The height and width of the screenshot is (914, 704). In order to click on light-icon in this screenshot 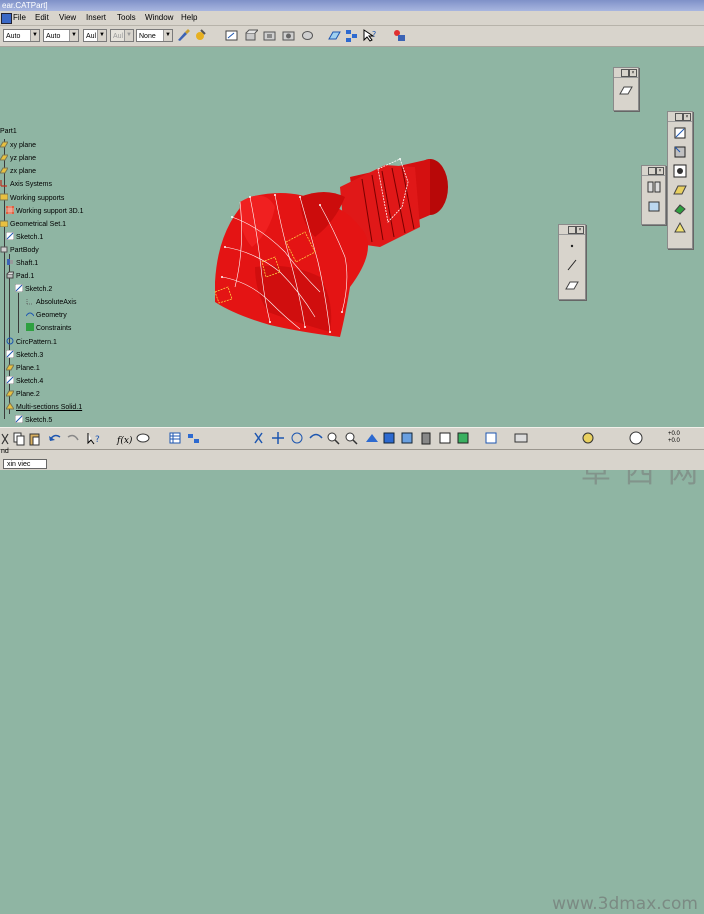, I will do `click(636, 438)`.